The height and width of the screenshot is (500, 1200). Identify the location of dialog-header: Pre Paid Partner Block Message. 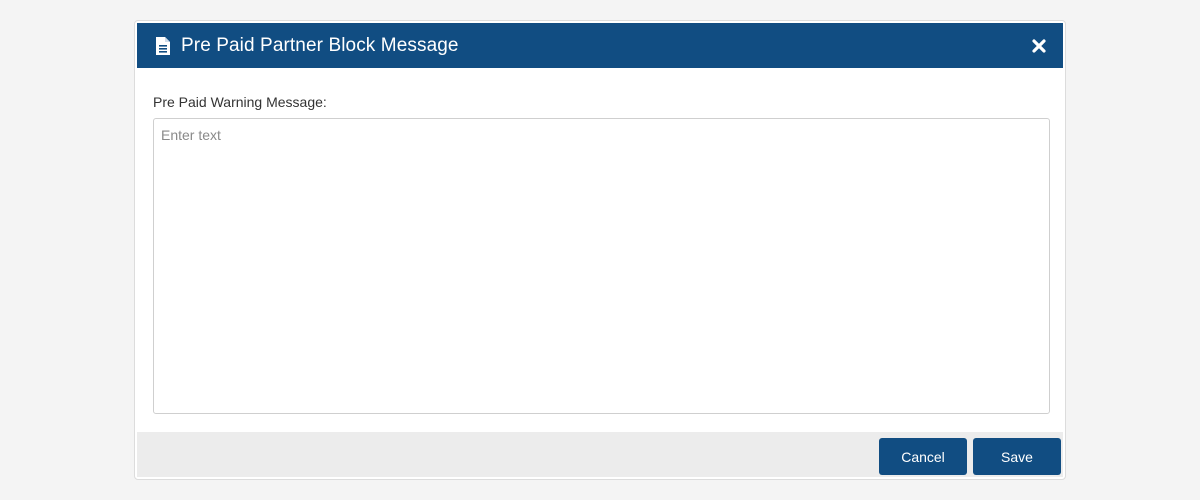
(600, 45).